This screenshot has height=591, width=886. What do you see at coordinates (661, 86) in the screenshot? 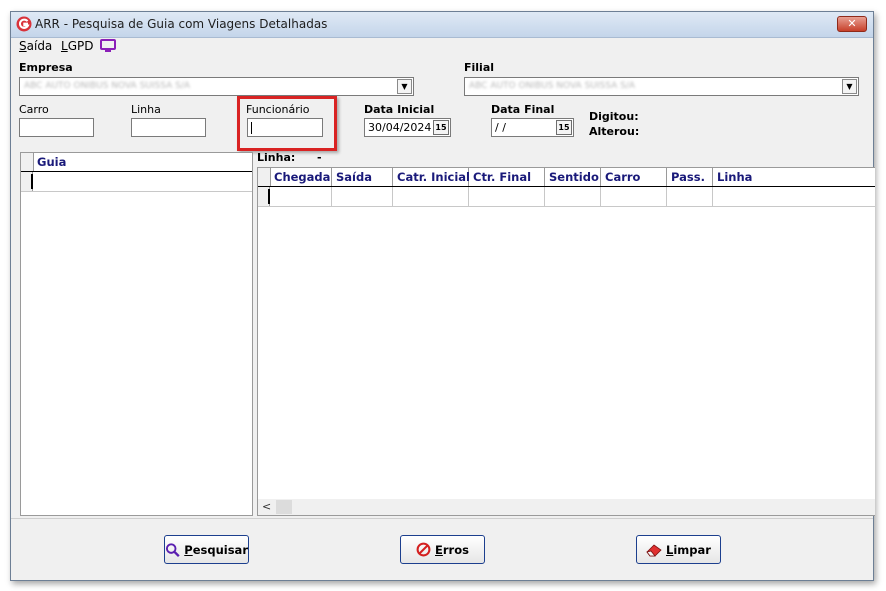
I see `filial-select: ABC AUTO ONIBUS NOVA SUISSA S/A ▼` at bounding box center [661, 86].